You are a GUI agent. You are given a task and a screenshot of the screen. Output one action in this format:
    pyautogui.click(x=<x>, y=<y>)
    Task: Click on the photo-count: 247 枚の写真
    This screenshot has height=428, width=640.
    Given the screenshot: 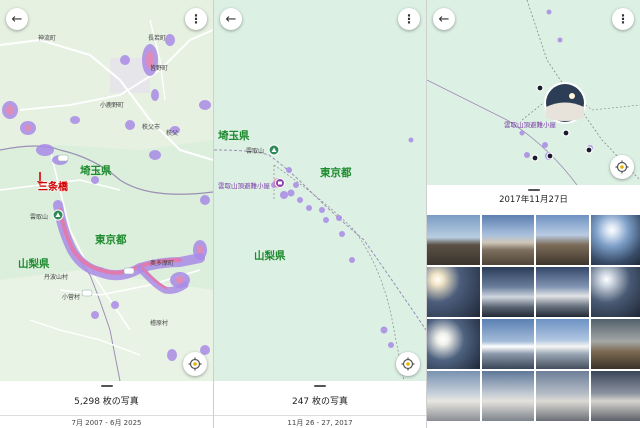 What is the action you would take?
    pyautogui.click(x=320, y=402)
    